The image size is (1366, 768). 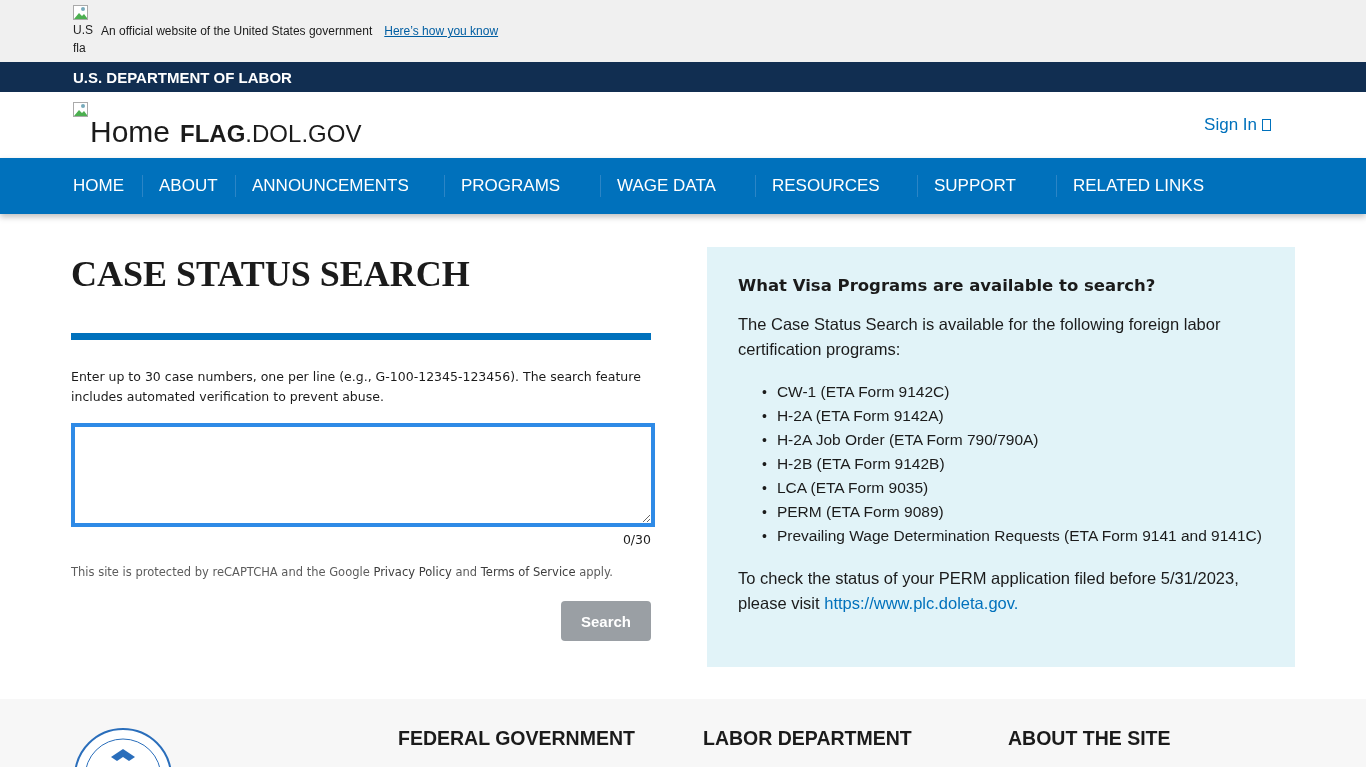 I want to click on plc-link: https://www.plc.doleta.gov., so click(x=921, y=603).